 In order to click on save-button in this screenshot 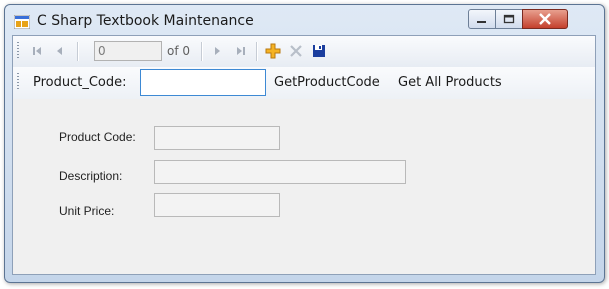, I will do `click(319, 51)`.